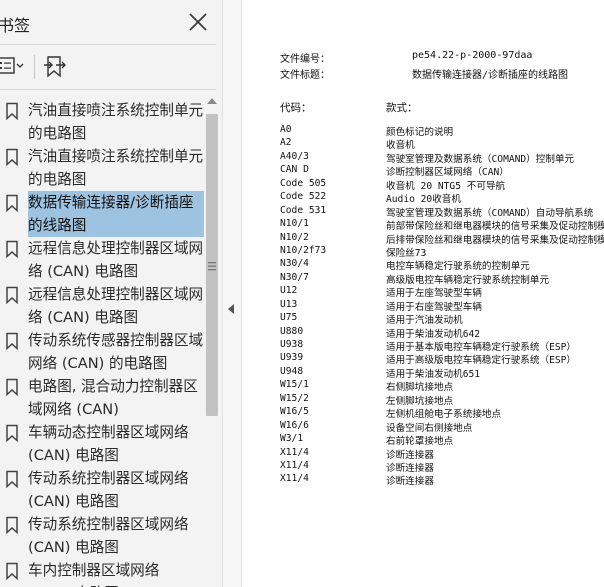 Image resolution: width=604 pixels, height=587 pixels. Describe the element at coordinates (112, 67) in the screenshot. I see `bookmarks-toolbar` at that location.